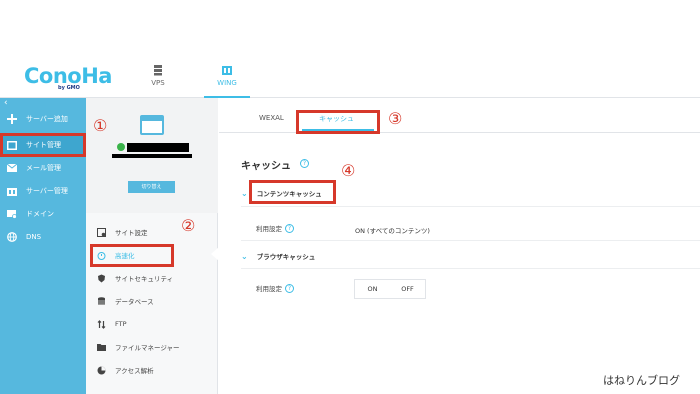 The image size is (700, 394). What do you see at coordinates (158, 83) in the screenshot?
I see `tab-vps-label: VPS` at bounding box center [158, 83].